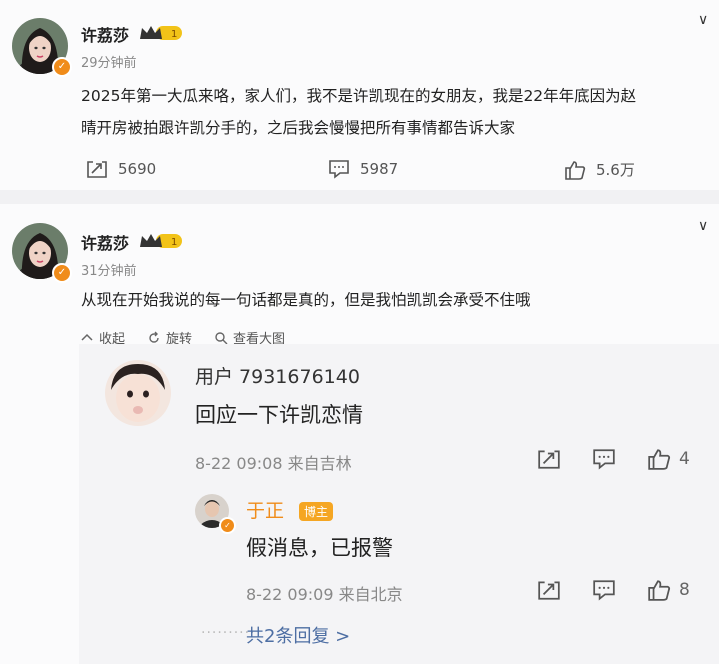 The height and width of the screenshot is (664, 719). I want to click on comment-text: 回应一下许凯恋情, so click(279, 415).